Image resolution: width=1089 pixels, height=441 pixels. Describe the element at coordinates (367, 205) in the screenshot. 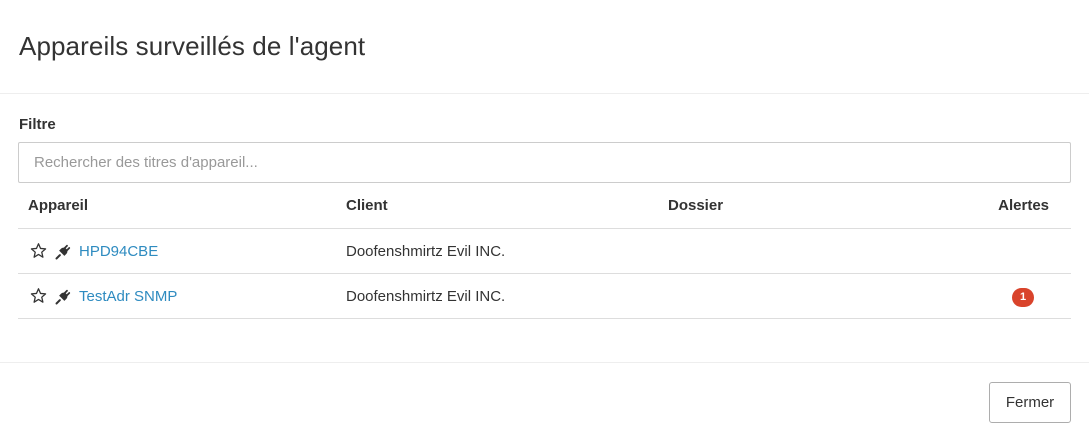

I see `column-header-client: Client` at that location.